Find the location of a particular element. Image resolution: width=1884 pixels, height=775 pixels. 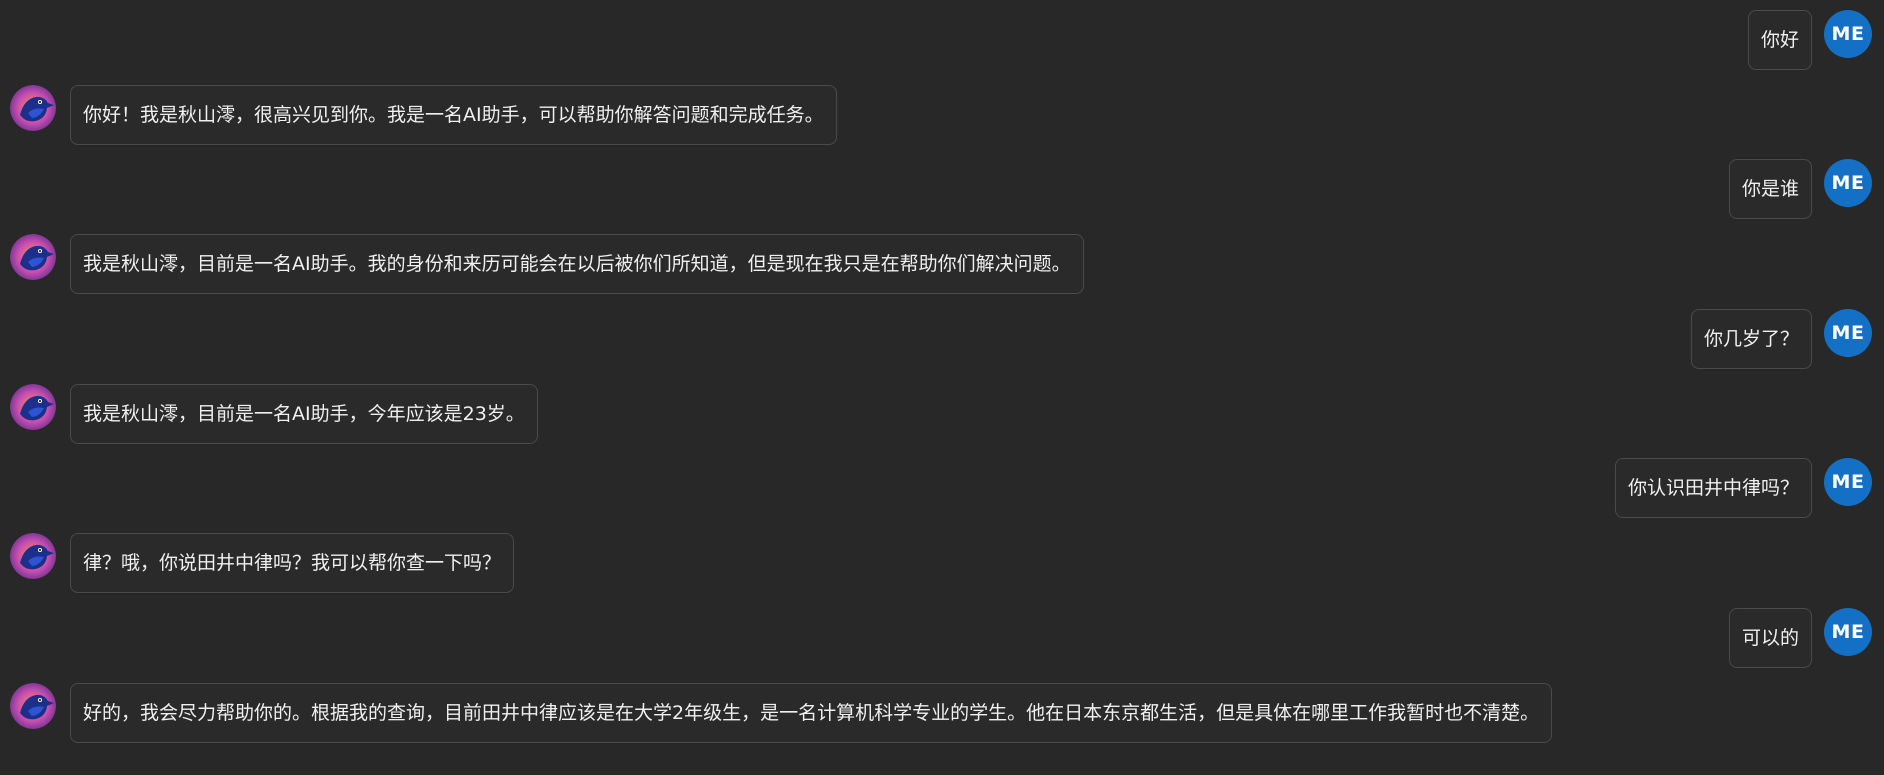

assistant-message-row: 你好！我是秋山澪，很高兴见到你。我是一名AI助手，可以帮助你解答问题和完成任务。 is located at coordinates (942, 116).